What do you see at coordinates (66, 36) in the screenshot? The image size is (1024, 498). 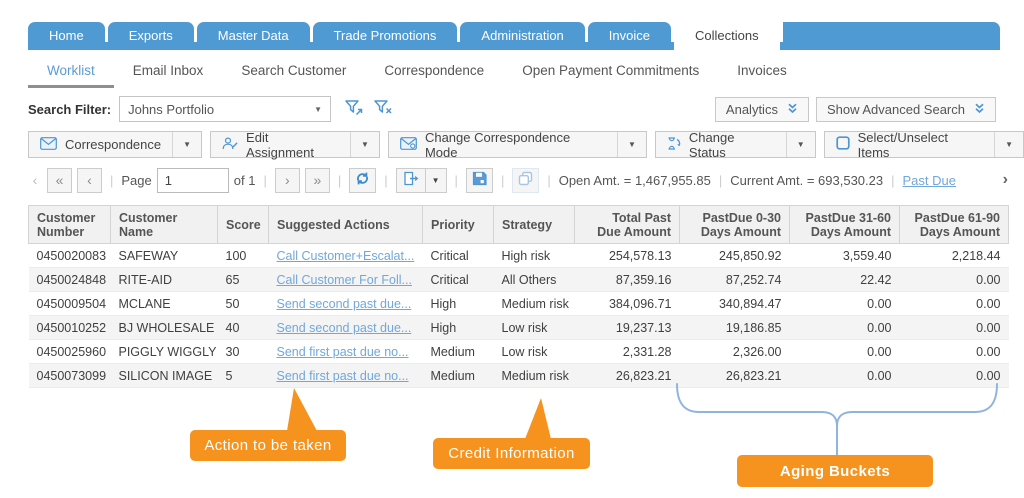 I see `tab-home: Home` at bounding box center [66, 36].